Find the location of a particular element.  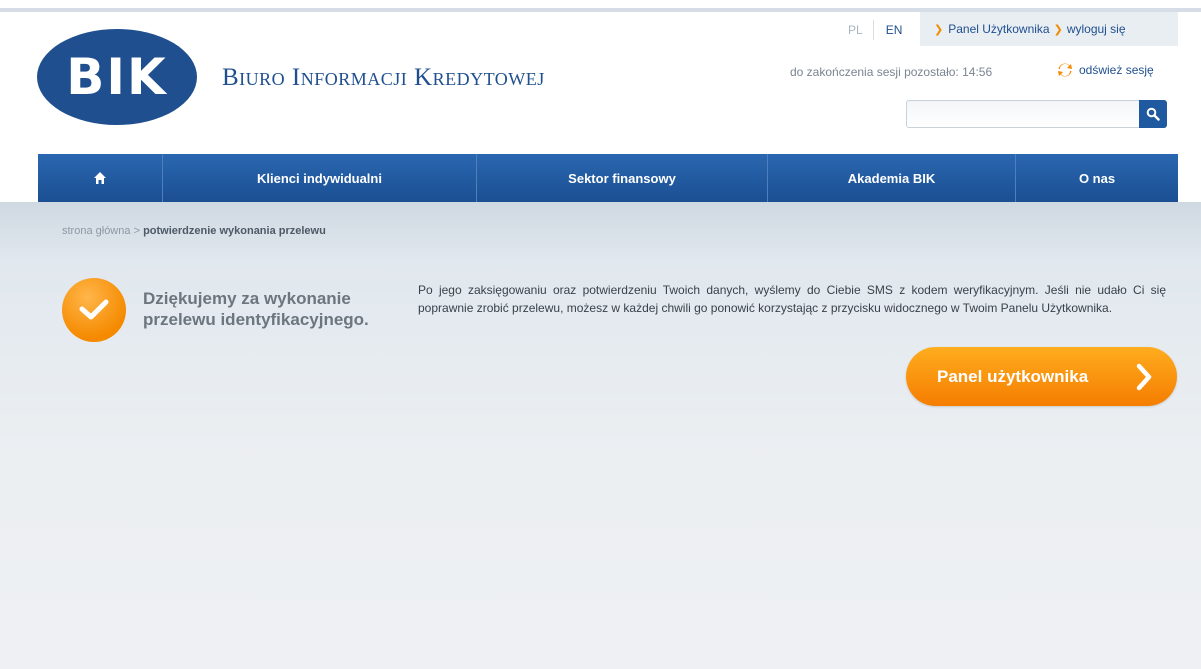

logo-text: BIK is located at coordinates (117, 77).